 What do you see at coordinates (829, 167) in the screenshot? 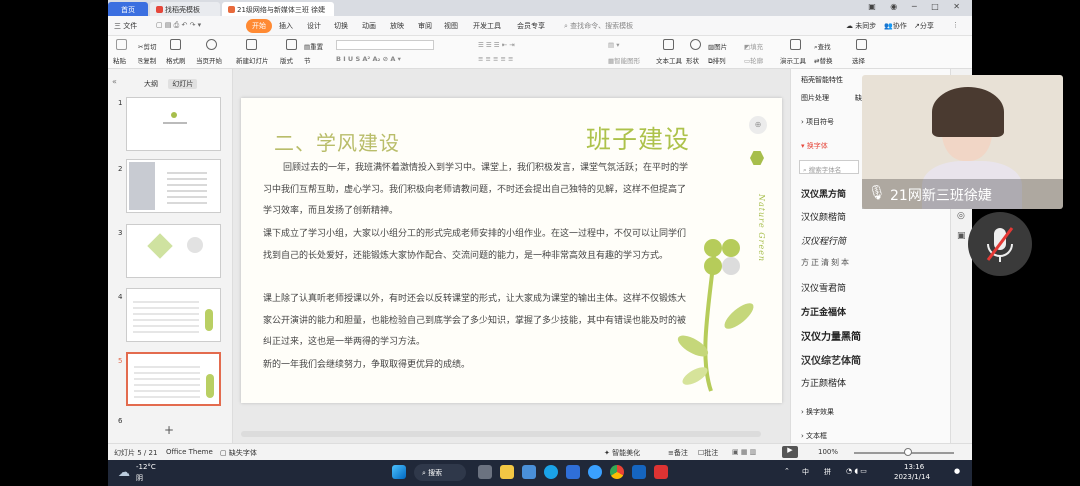
I see `font-search-input: ⌕ 搜索字体名` at bounding box center [829, 167].